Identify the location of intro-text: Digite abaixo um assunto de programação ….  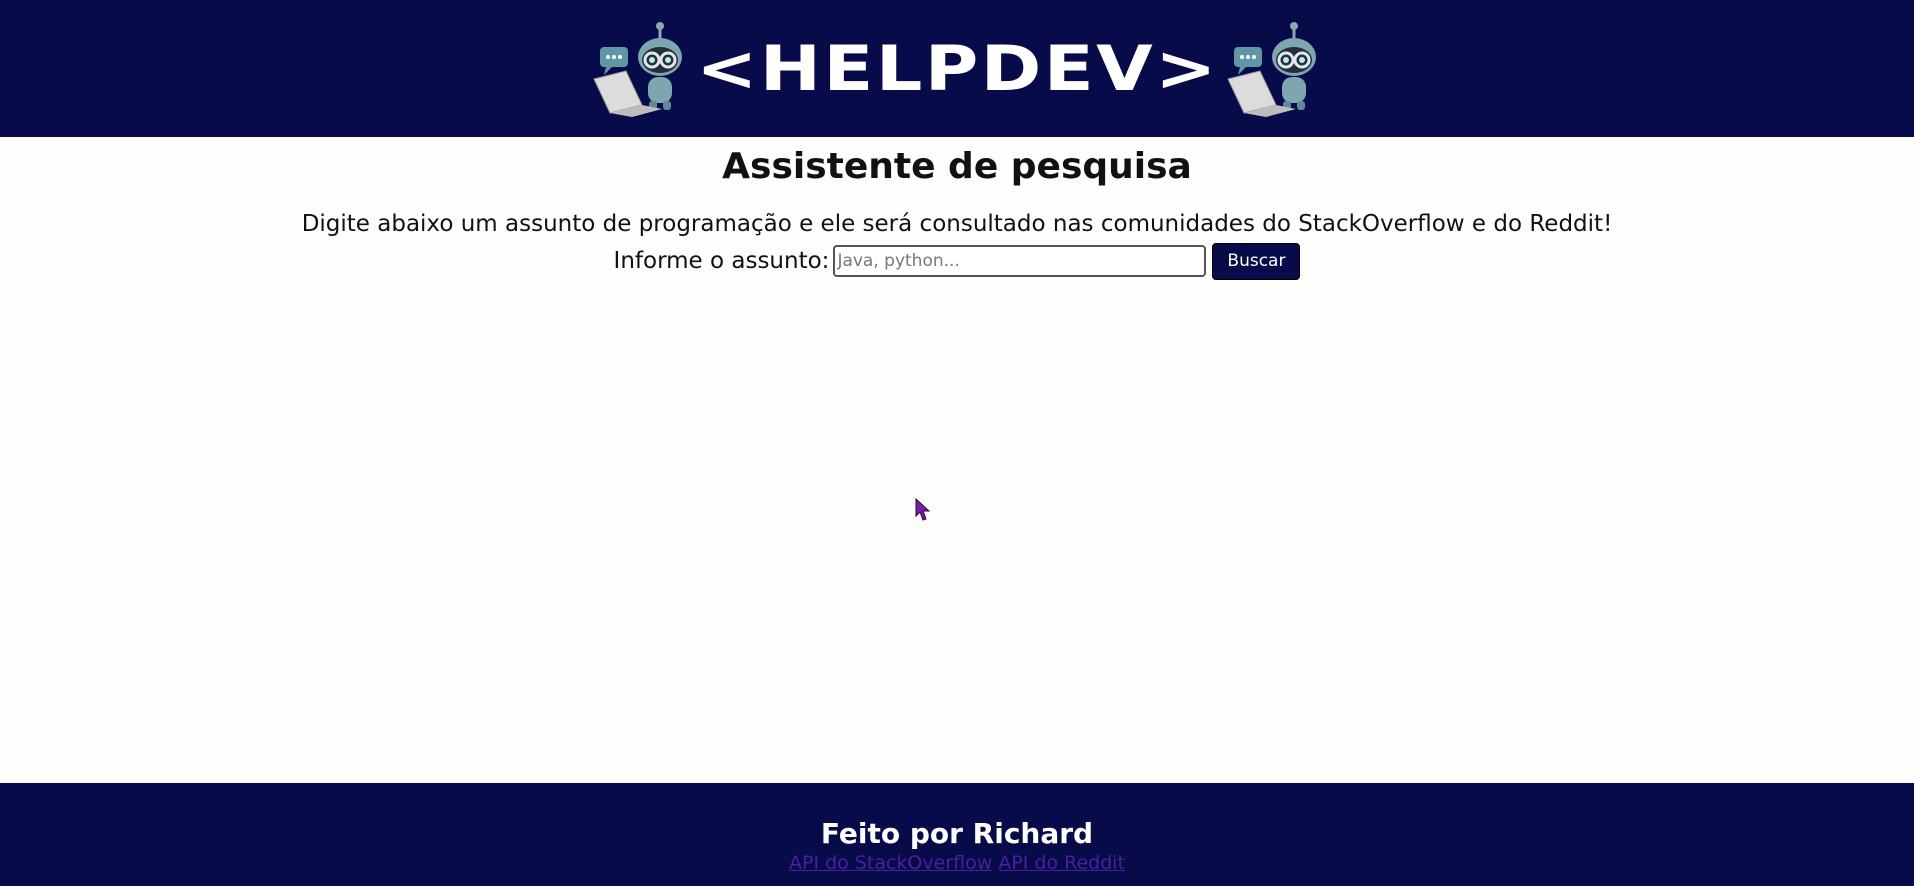
(957, 224).